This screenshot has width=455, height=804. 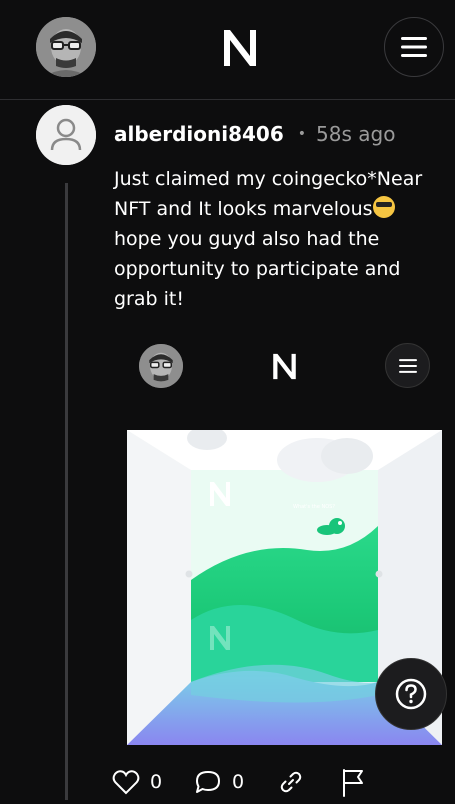 I want to click on question-mark-icon, so click(x=411, y=694).